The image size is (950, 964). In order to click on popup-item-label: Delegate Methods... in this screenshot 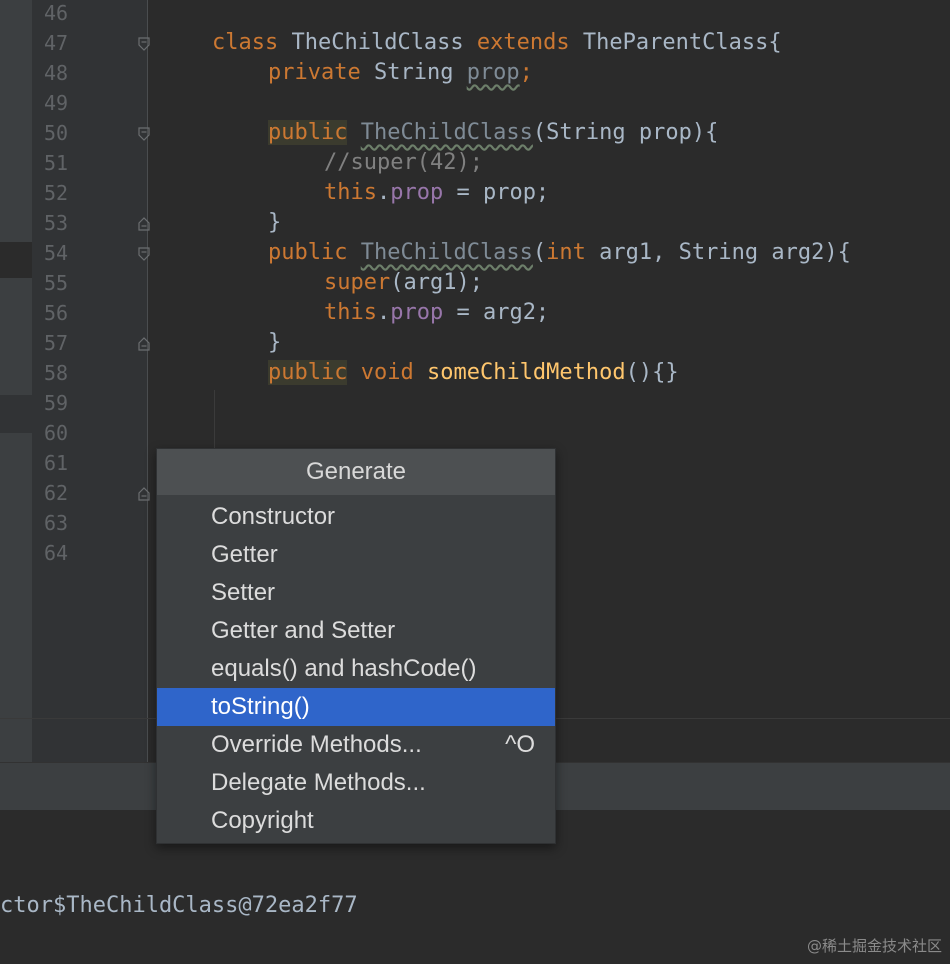, I will do `click(318, 782)`.